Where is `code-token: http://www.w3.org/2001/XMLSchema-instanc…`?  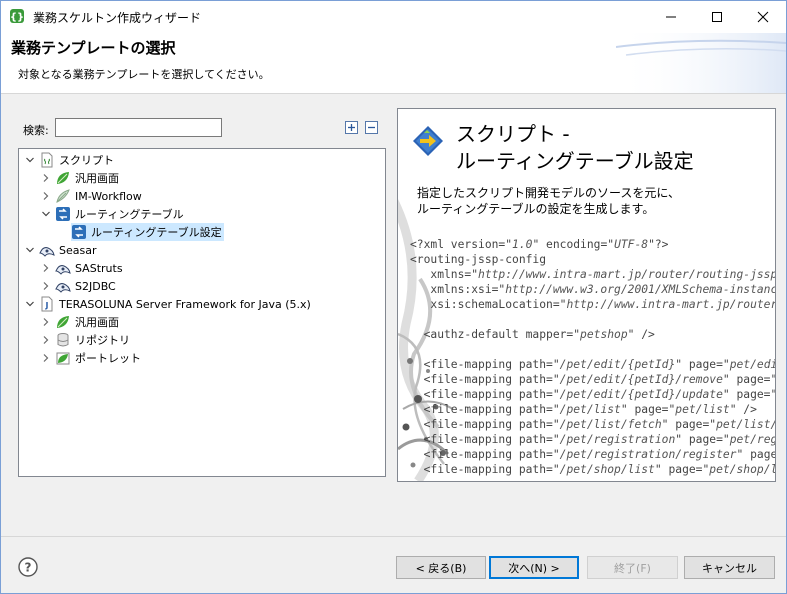 code-token: http://www.w3.org/2001/XMLSchema-instanc… is located at coordinates (640, 289).